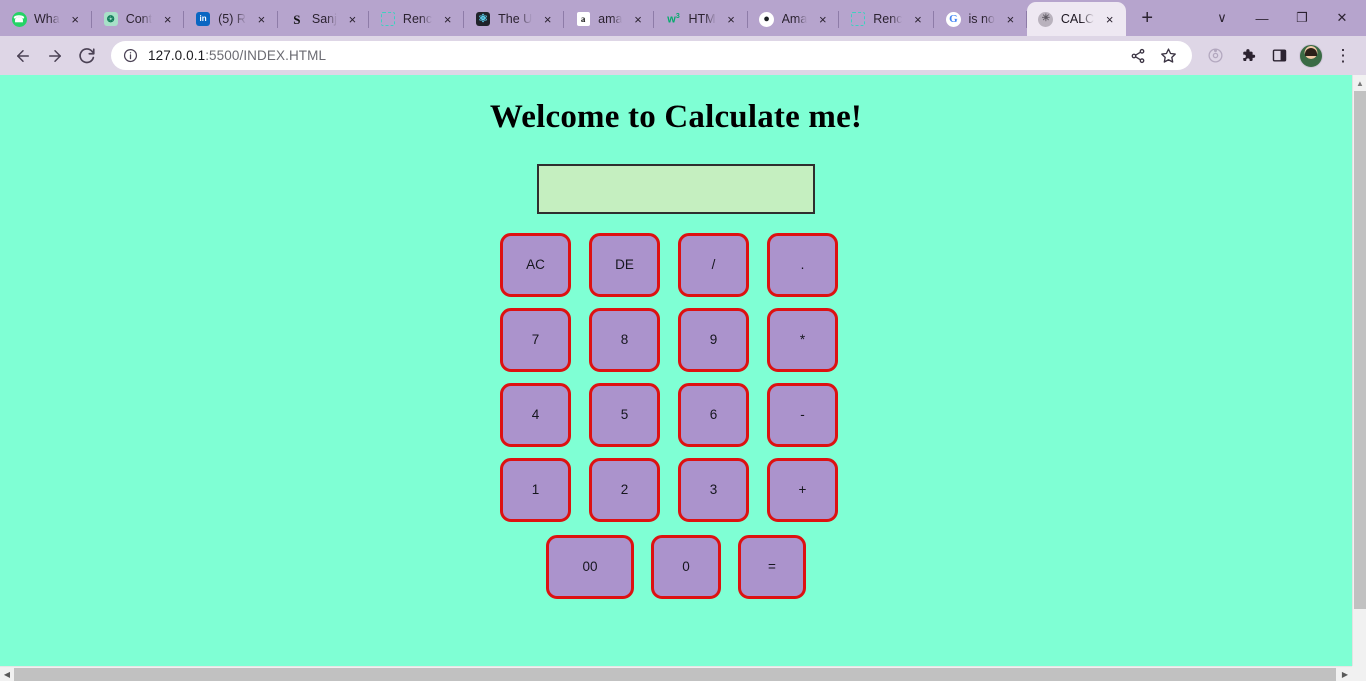 The height and width of the screenshot is (681, 1366). What do you see at coordinates (713, 490) in the screenshot?
I see `key-3: 3` at bounding box center [713, 490].